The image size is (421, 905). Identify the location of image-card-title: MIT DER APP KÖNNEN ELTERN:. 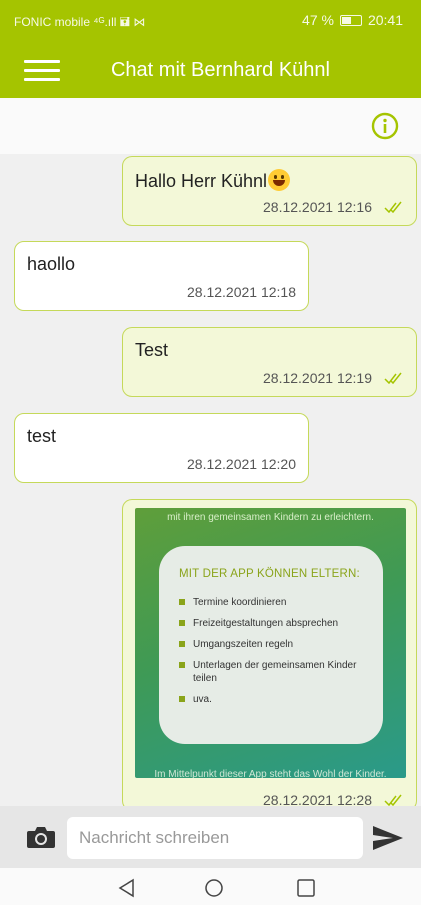
(269, 574).